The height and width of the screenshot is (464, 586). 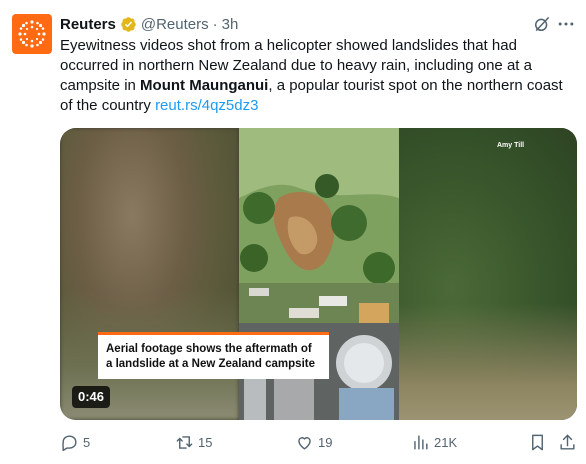 I want to click on tweet-text-place: Mount Maunganui, so click(x=204, y=85).